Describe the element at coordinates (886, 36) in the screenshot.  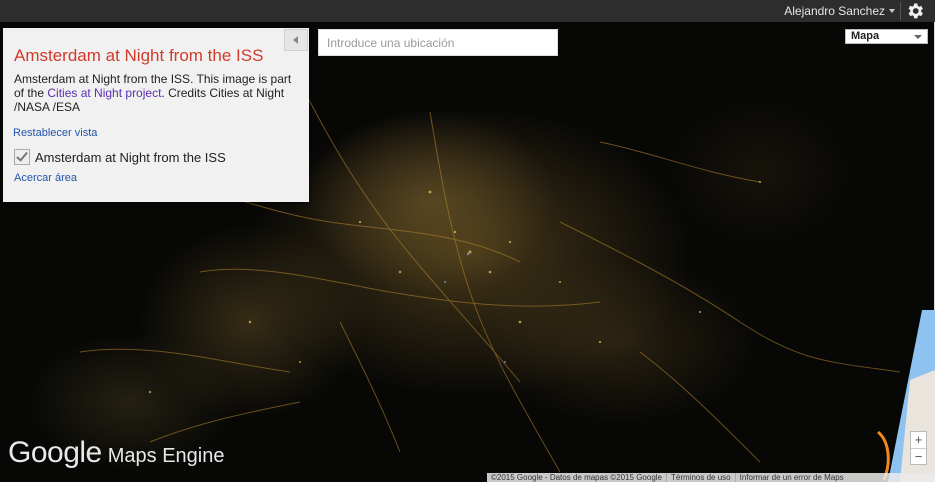
I see `map-type-select: Mapa` at that location.